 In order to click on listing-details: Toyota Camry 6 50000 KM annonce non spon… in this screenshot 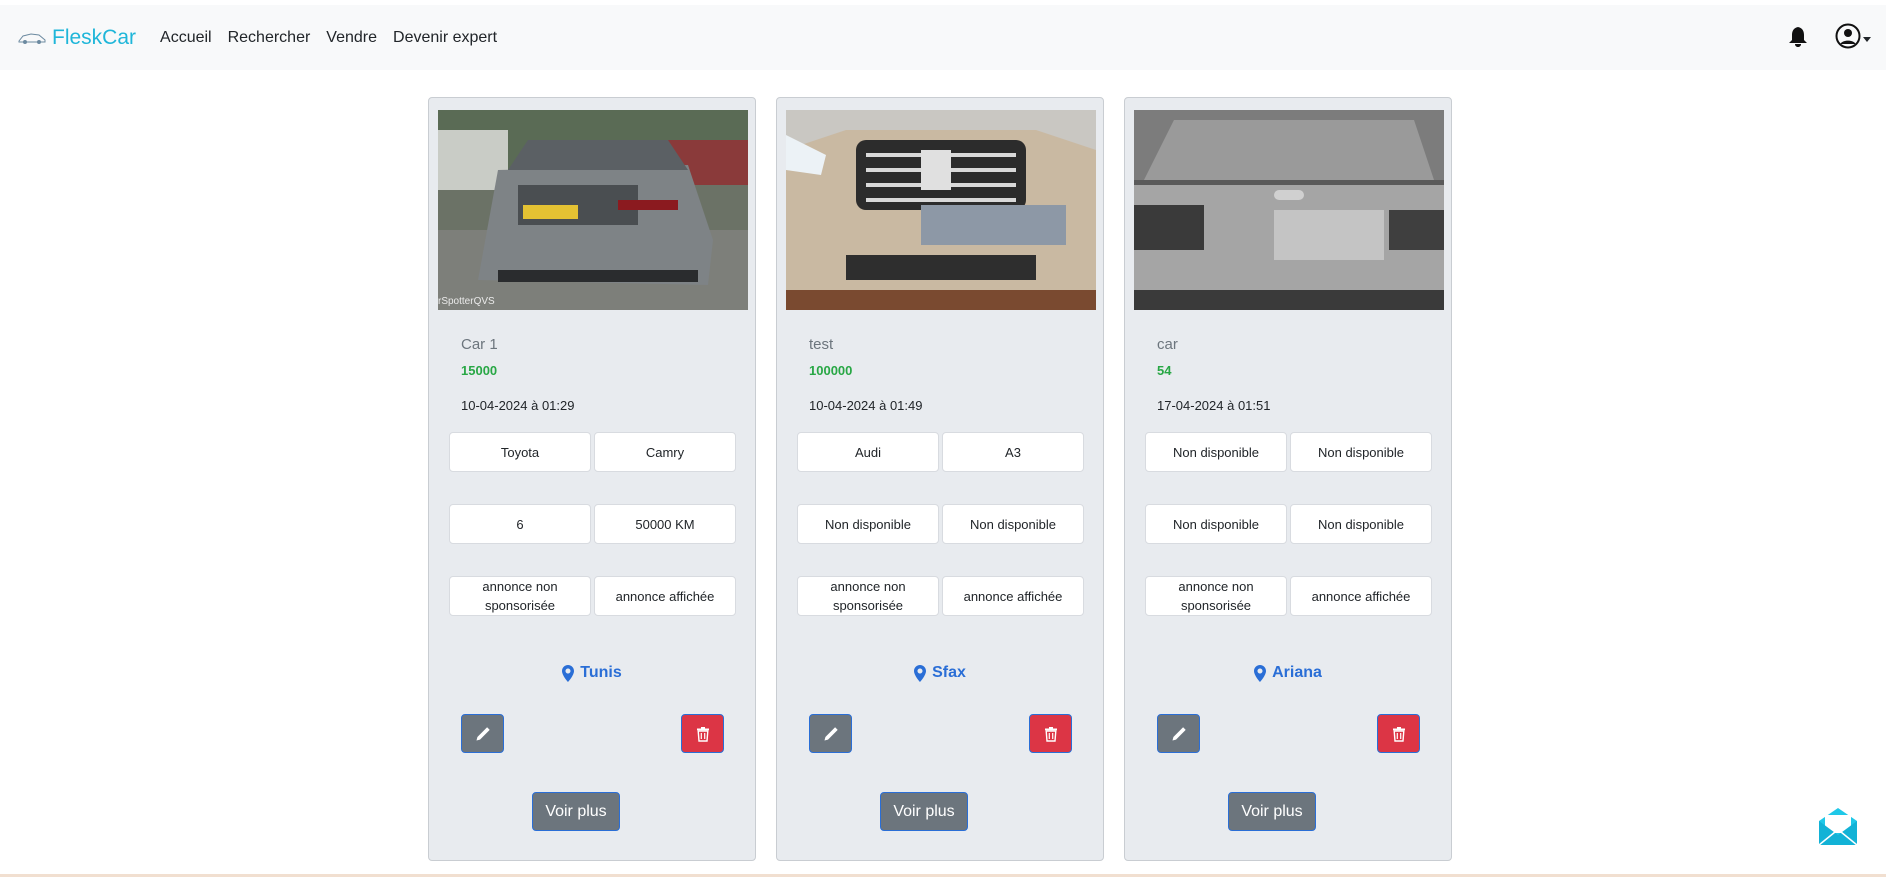, I will do `click(592, 540)`.